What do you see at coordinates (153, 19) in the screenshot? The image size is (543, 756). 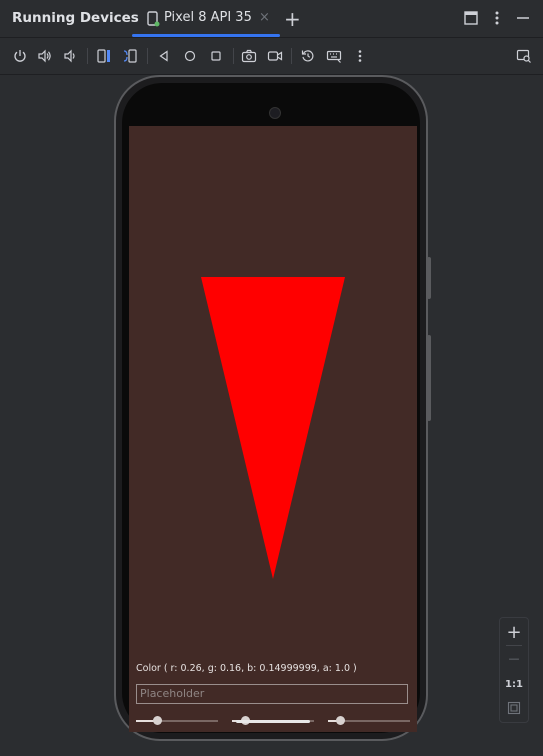 I see `device-icon` at bounding box center [153, 19].